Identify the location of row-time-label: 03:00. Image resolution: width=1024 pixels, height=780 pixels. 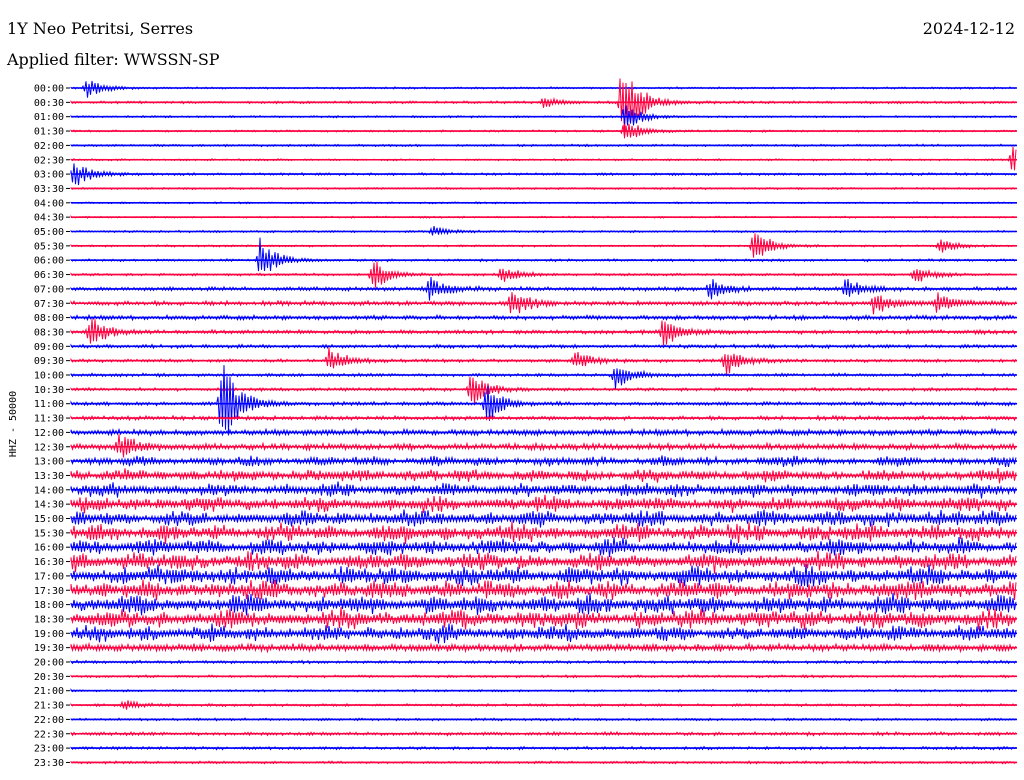
(49, 175).